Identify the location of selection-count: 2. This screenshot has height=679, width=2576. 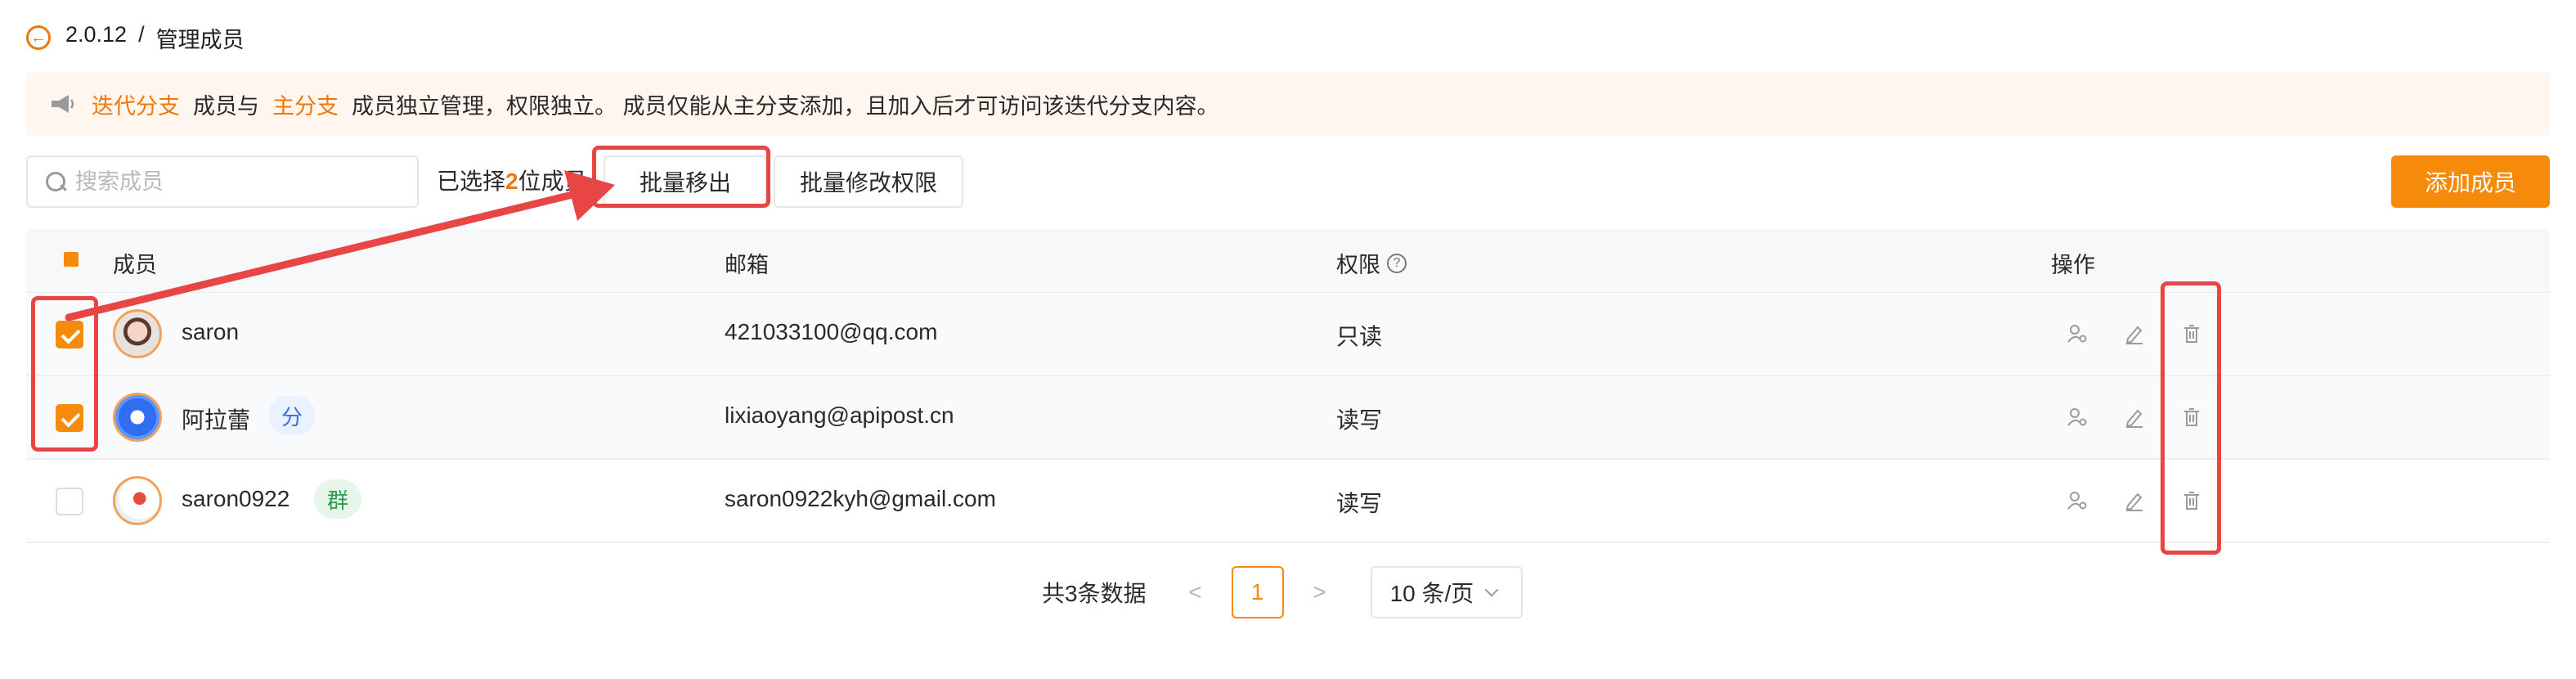
(512, 182).